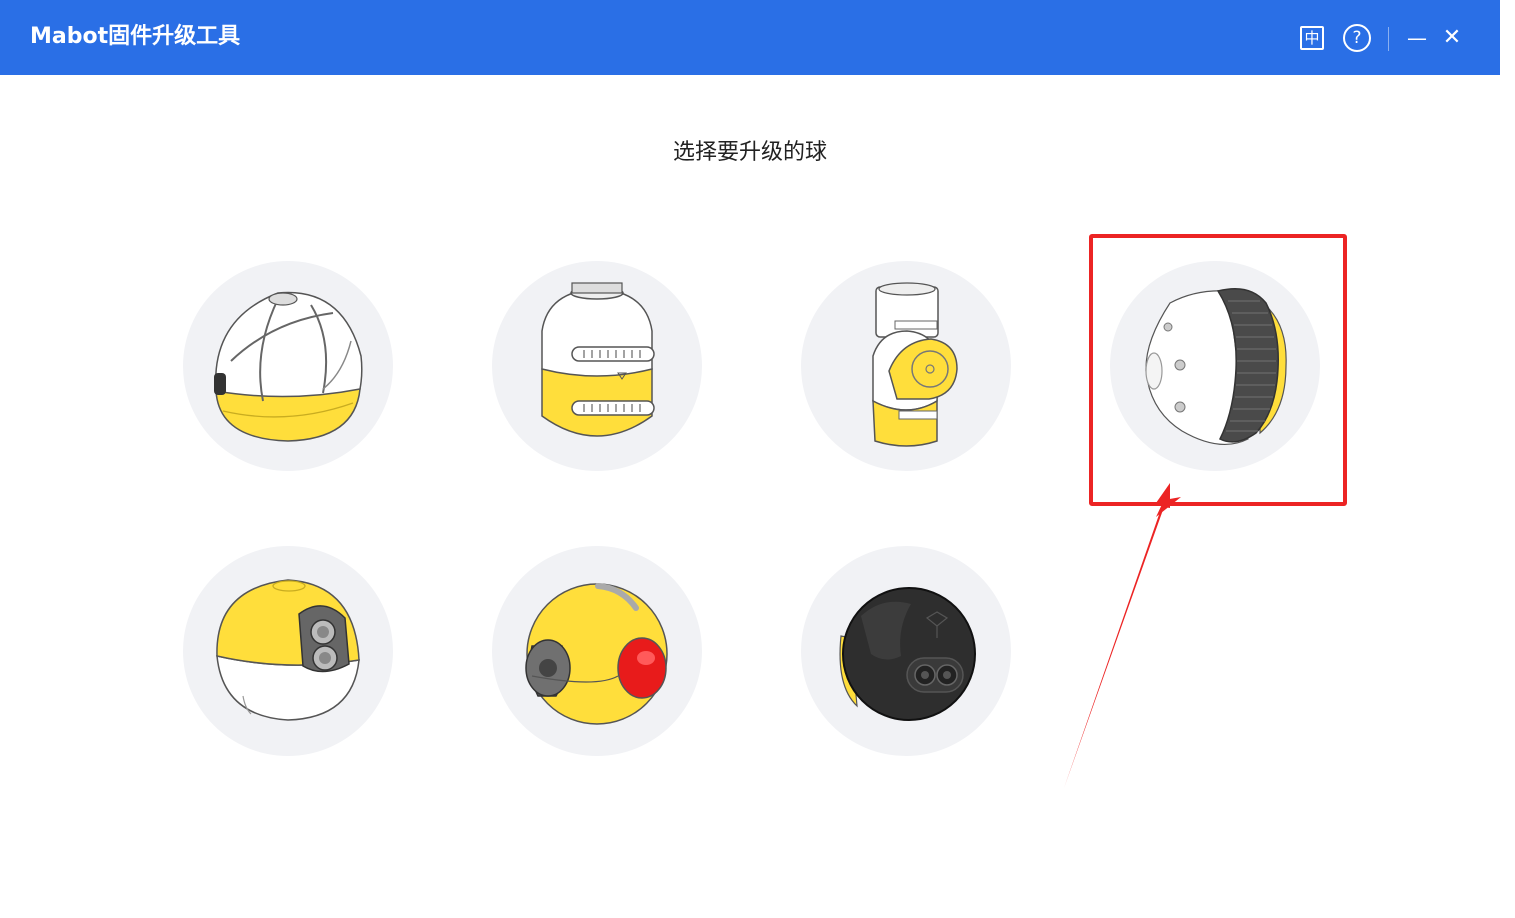  I want to click on color-sensor-ball-icon, so click(596, 654).